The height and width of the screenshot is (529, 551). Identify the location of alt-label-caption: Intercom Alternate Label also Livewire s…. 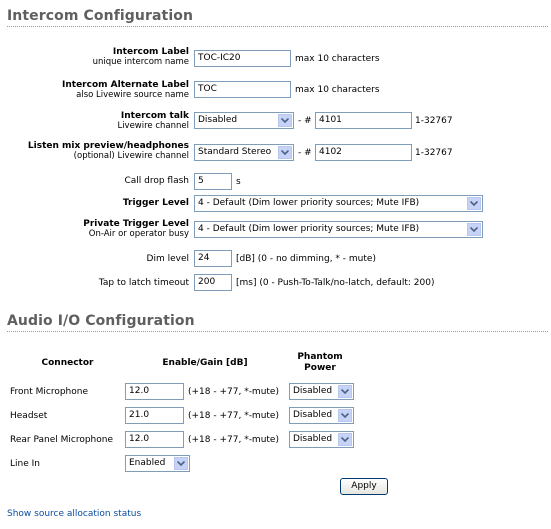
(125, 90).